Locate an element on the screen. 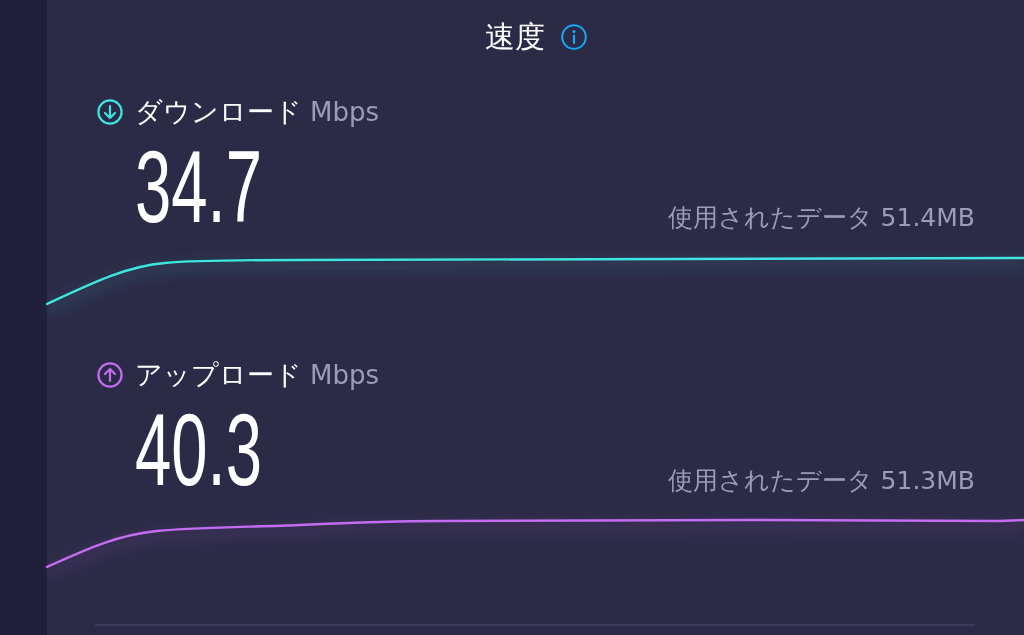  metric-label: アップロード is located at coordinates (218, 375).